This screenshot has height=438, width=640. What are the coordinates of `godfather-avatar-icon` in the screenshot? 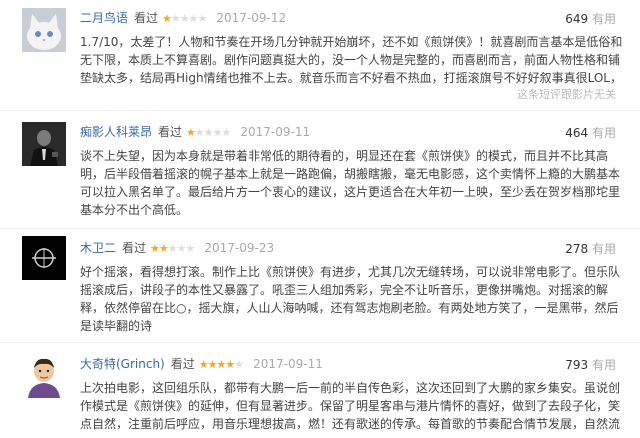 It's located at (44, 144).